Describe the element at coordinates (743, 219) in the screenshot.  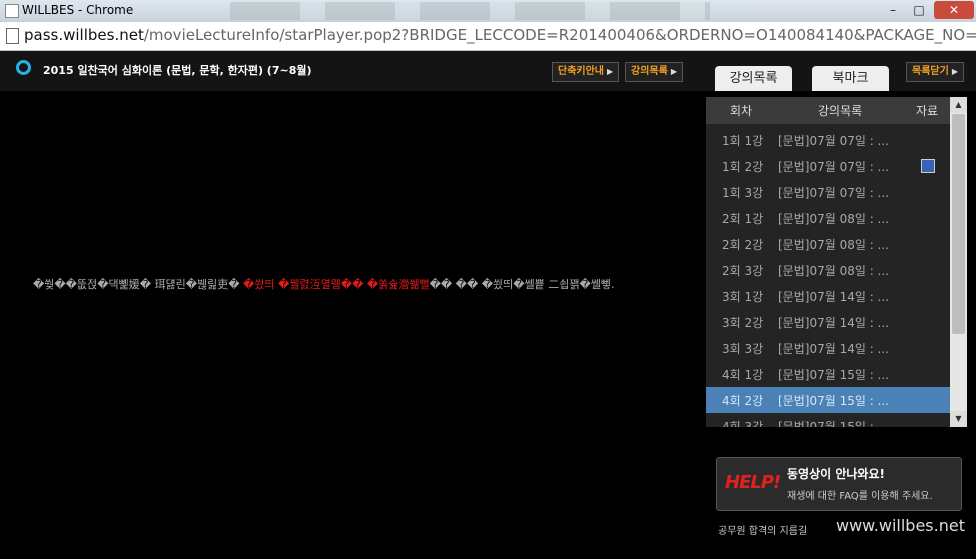
I see `episode-label: 2회 1강` at that location.